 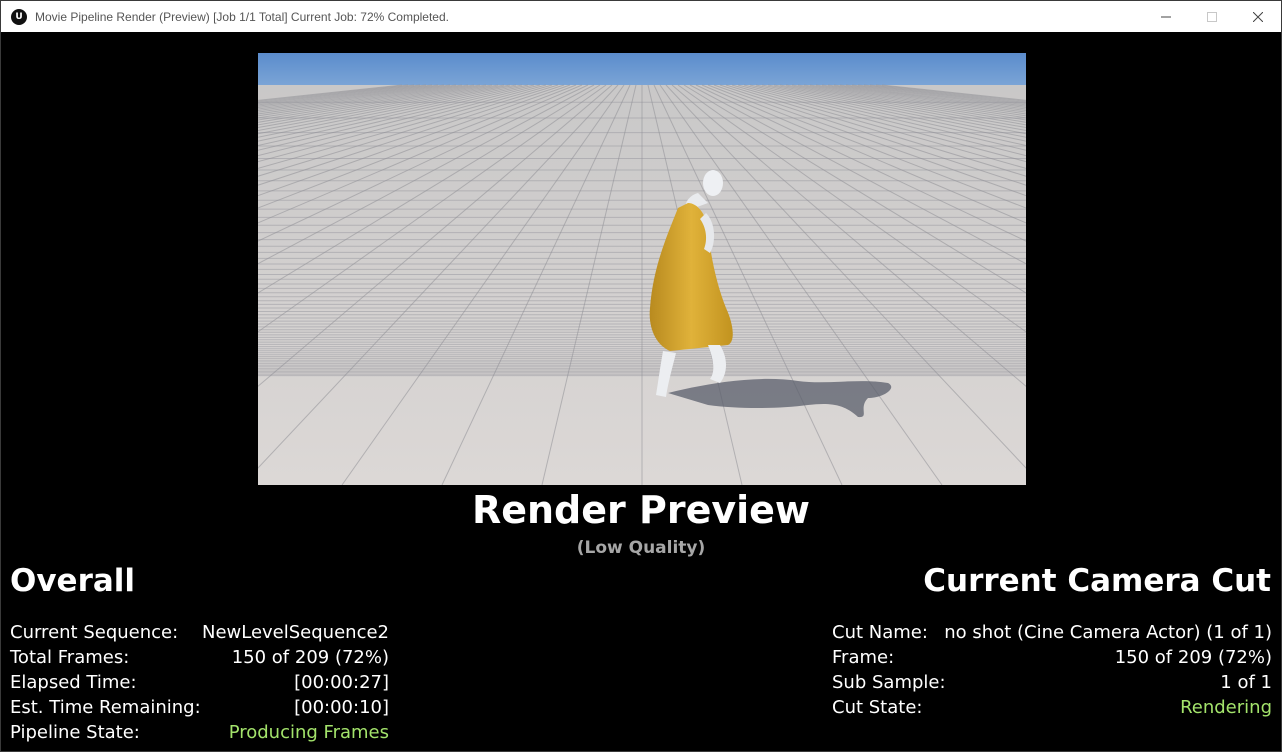 What do you see at coordinates (1226, 707) in the screenshot?
I see `cut-state-value: Rendering` at bounding box center [1226, 707].